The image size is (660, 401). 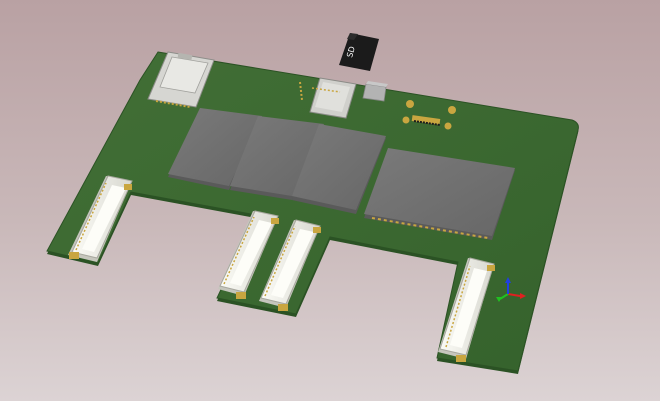 What do you see at coordinates (359, 52) in the screenshot?
I see `sd-card: SD` at bounding box center [359, 52].